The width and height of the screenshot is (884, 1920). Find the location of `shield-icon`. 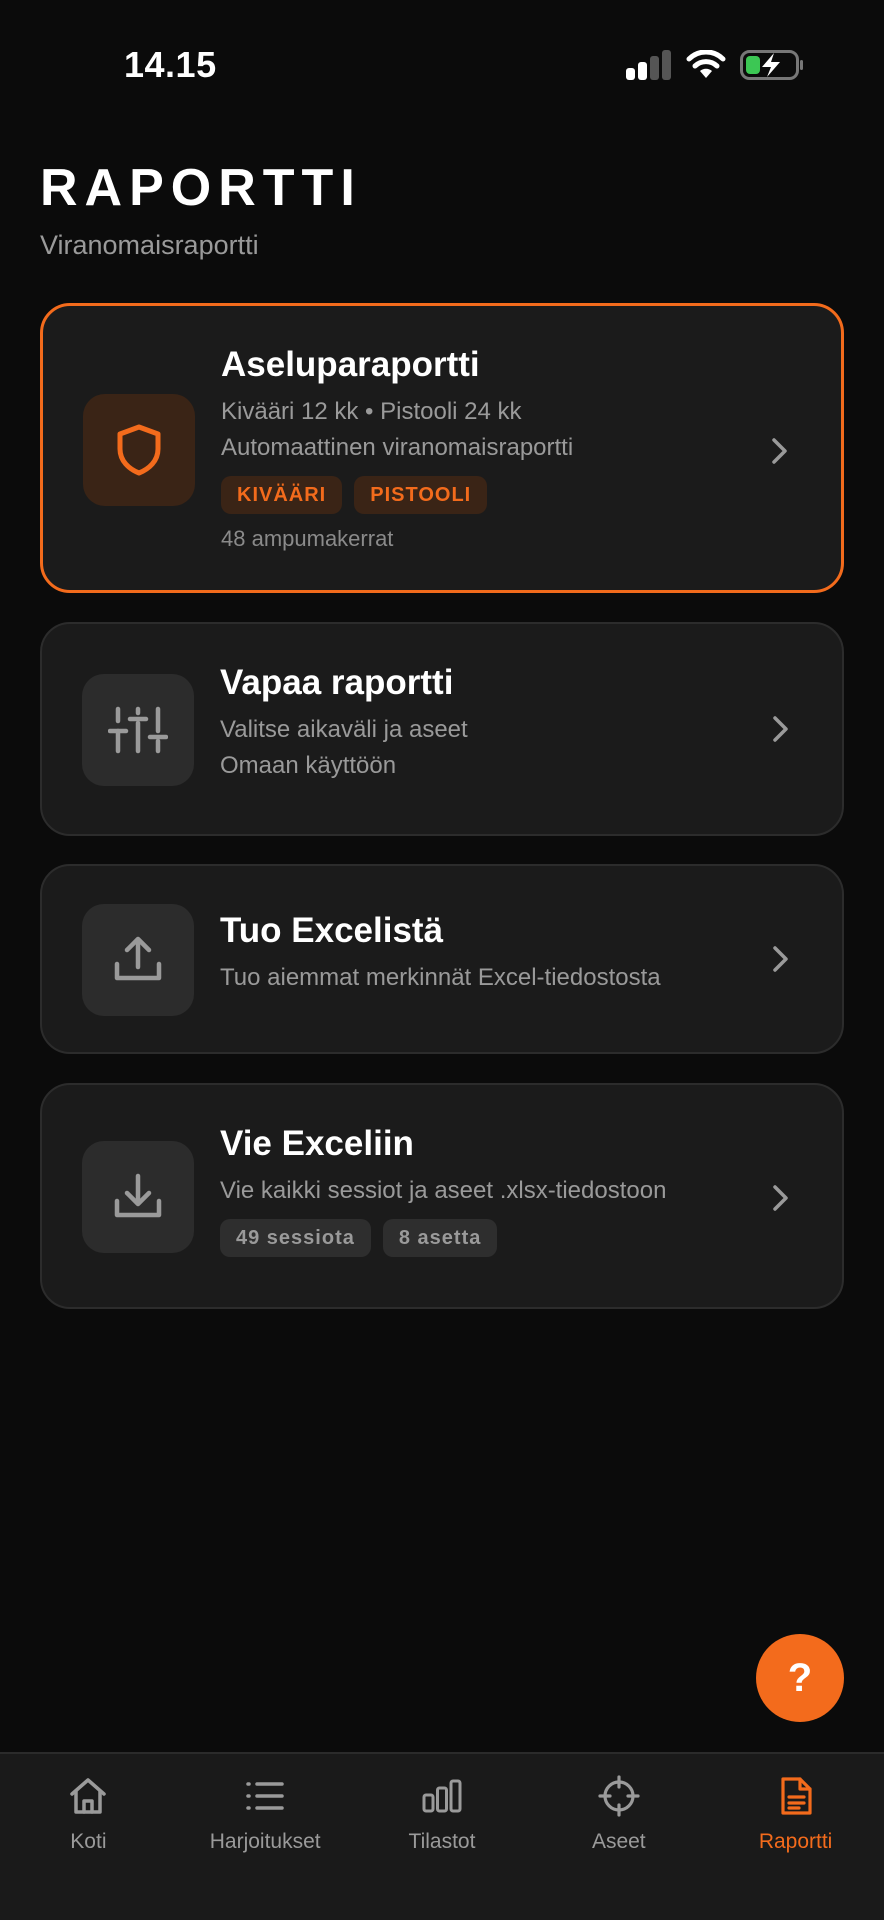

shield-icon is located at coordinates (139, 450).